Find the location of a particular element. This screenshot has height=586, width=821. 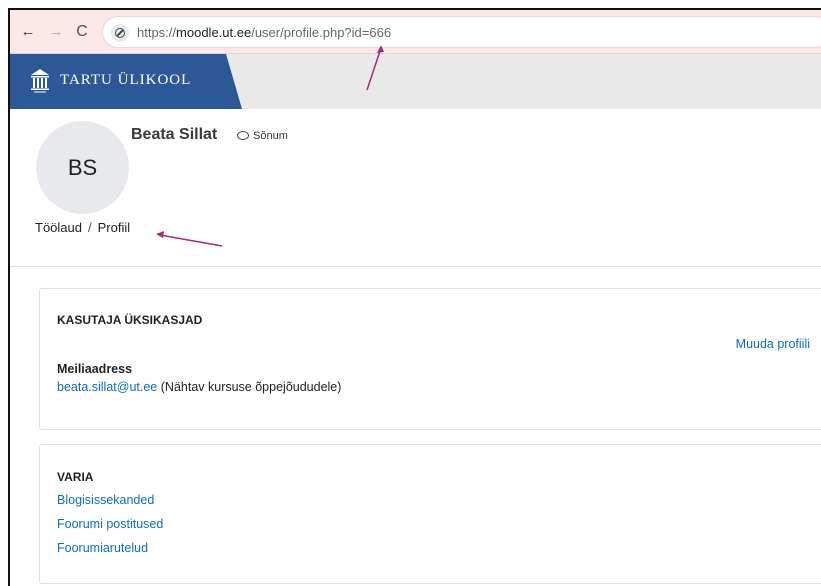

user-details-title: KASUTAJA ÜKSIKASJAD is located at coordinates (130, 320).